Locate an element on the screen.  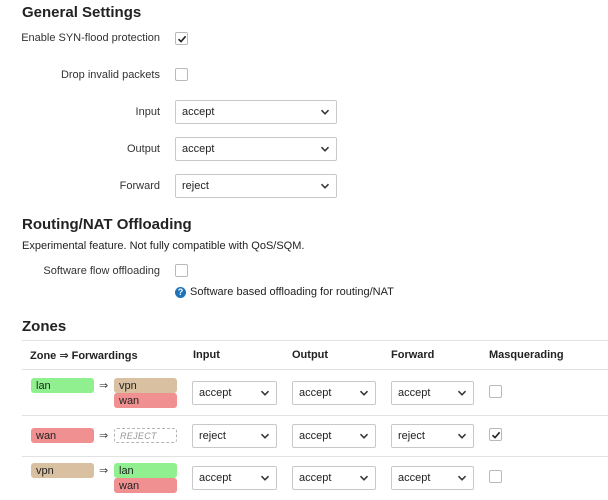
vpn-input-select: accept is located at coordinates (234, 478).